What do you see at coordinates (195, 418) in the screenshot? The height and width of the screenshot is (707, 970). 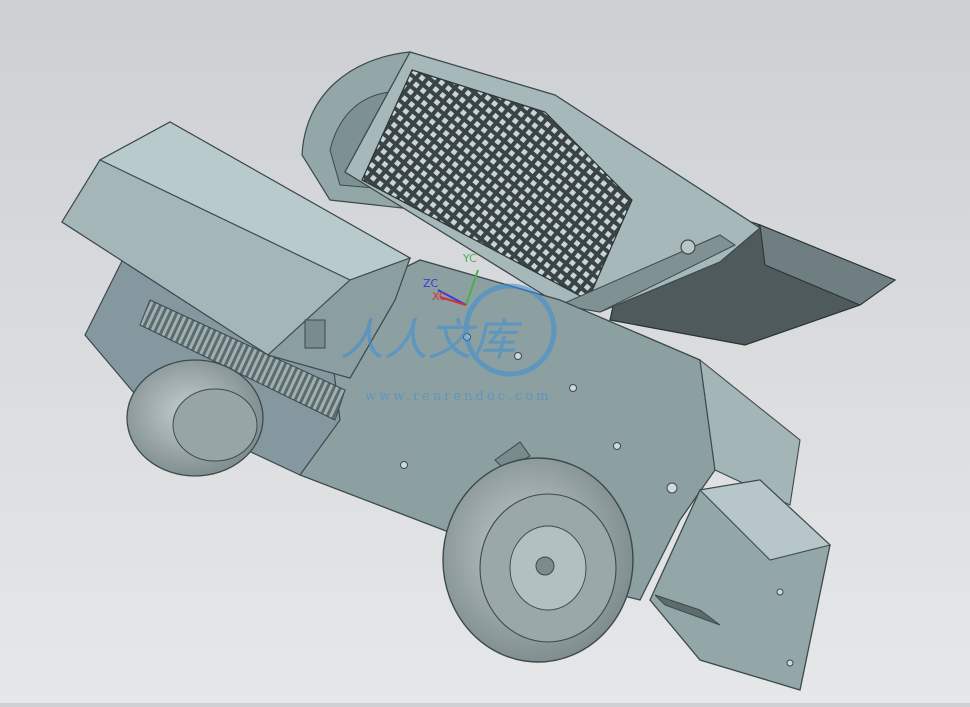 I see `left-wheel` at bounding box center [195, 418].